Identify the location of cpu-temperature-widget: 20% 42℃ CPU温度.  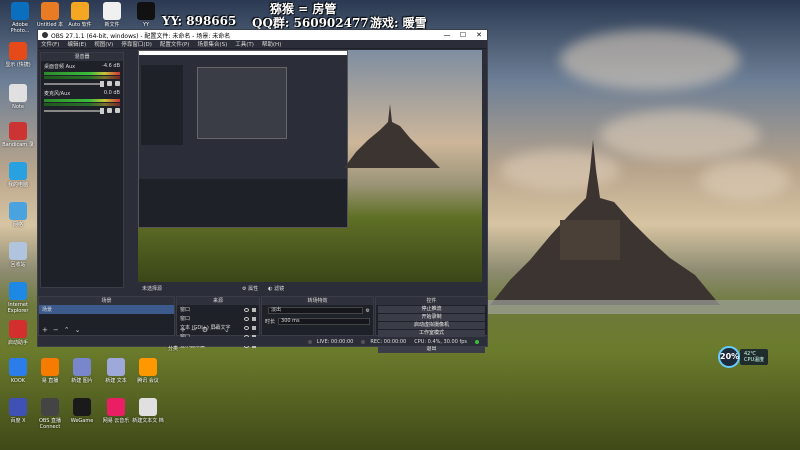
(743, 357).